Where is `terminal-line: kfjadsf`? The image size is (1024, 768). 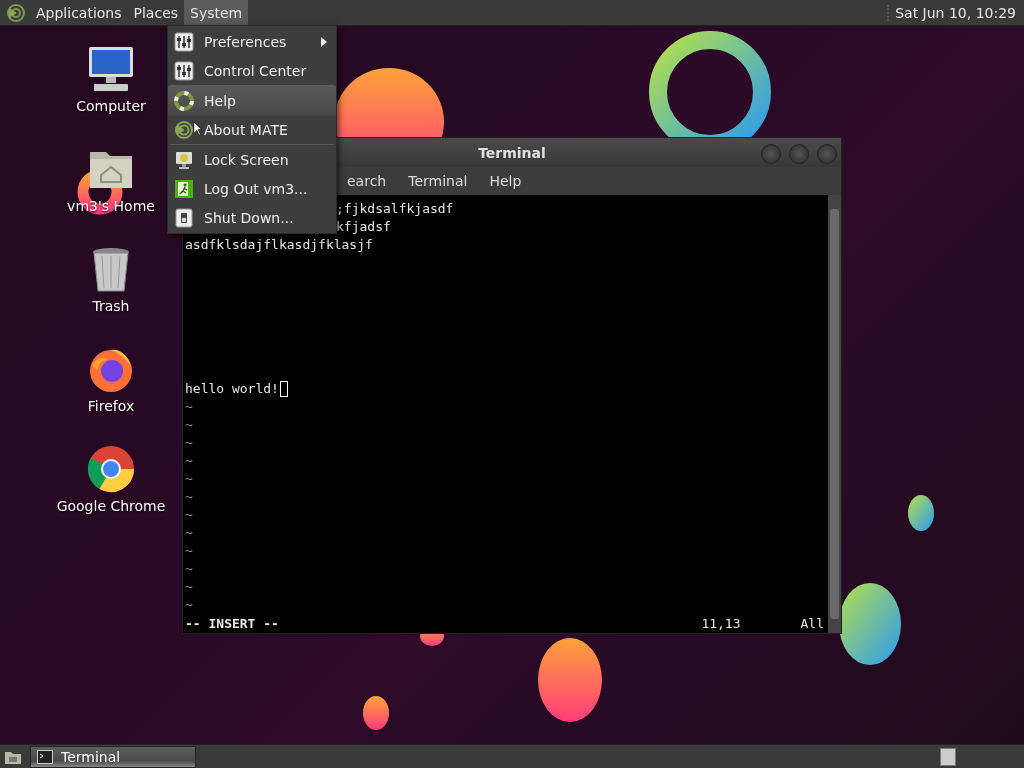 terminal-line: kfjadsf is located at coordinates (363, 227).